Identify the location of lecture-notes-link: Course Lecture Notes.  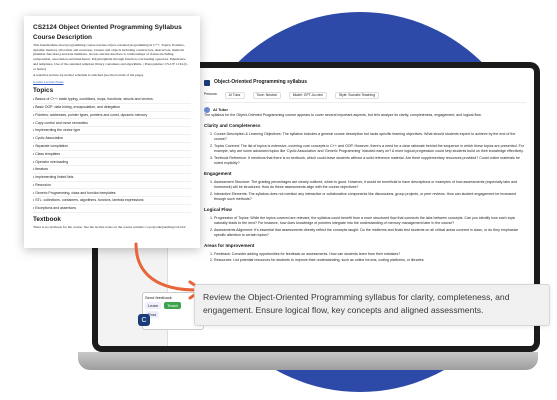
(112, 82).